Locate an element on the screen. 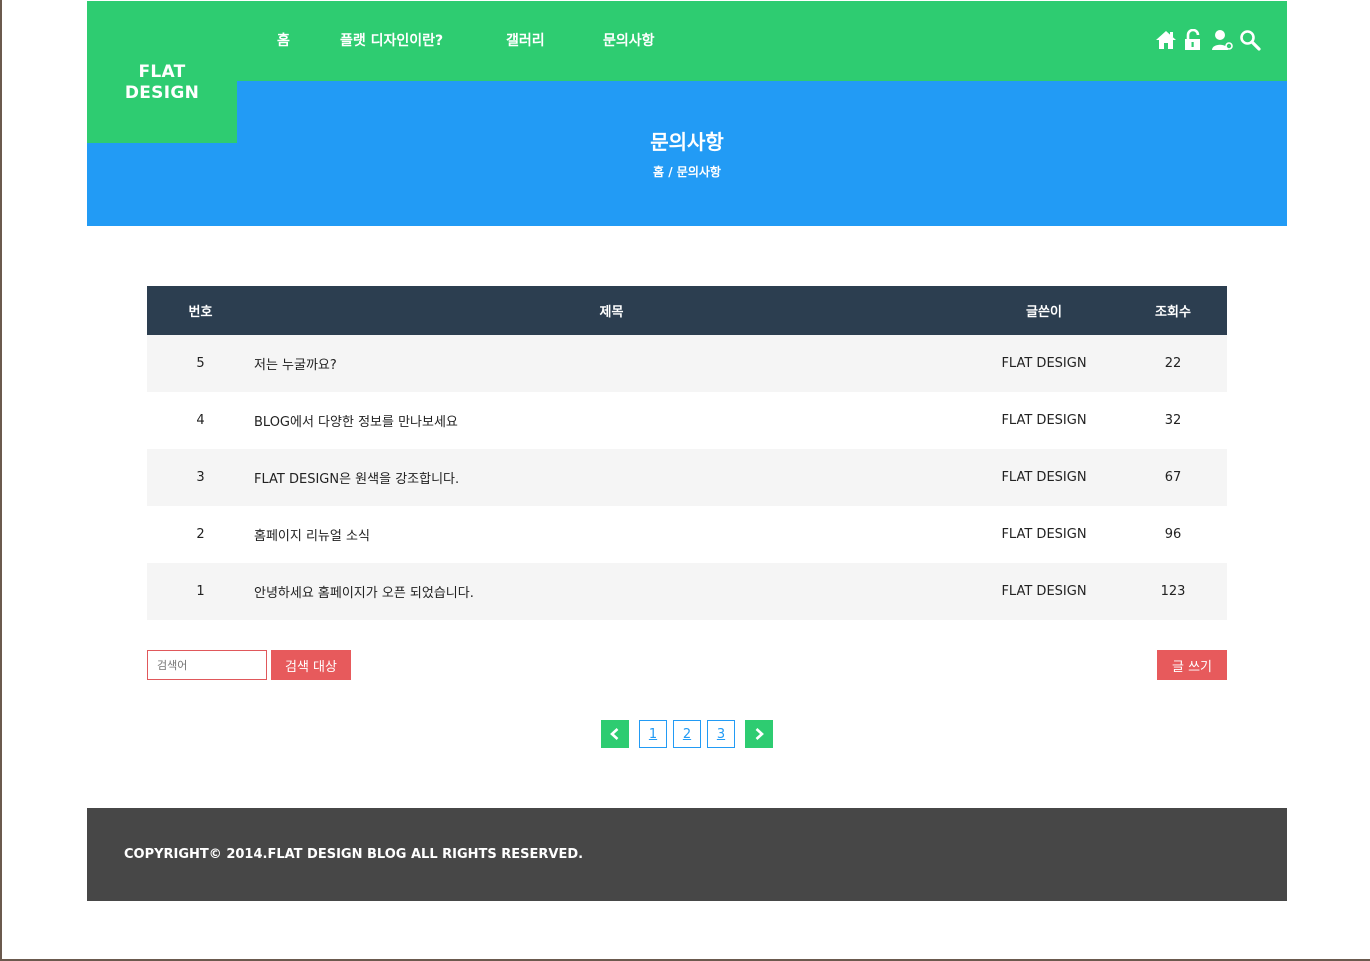  pagination: 1 2 3 is located at coordinates (687, 734).